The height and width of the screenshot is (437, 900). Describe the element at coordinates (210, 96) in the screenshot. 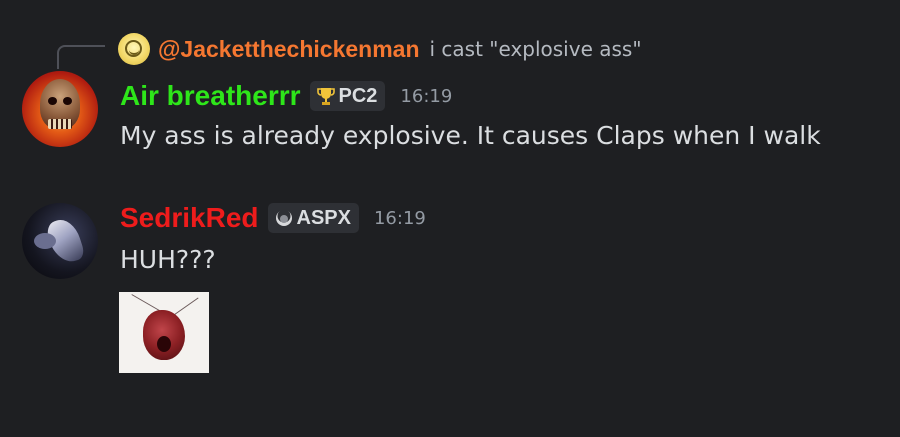

I see `username: Air breatherrr` at that location.